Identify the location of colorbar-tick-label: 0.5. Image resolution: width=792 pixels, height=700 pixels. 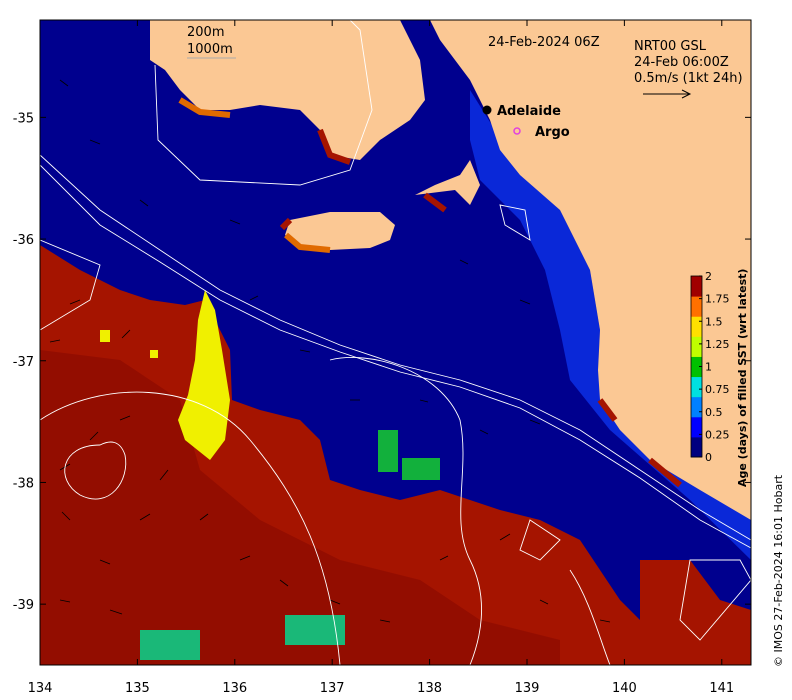
(714, 412).